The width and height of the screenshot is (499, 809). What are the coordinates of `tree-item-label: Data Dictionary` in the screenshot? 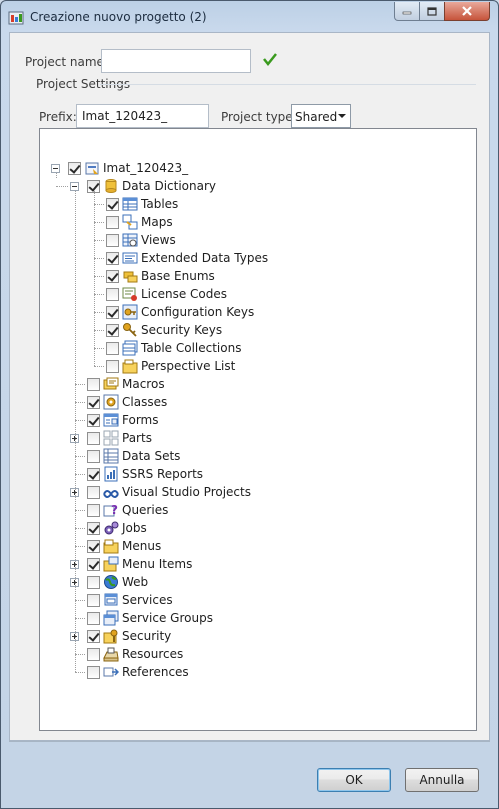 It's located at (169, 186).